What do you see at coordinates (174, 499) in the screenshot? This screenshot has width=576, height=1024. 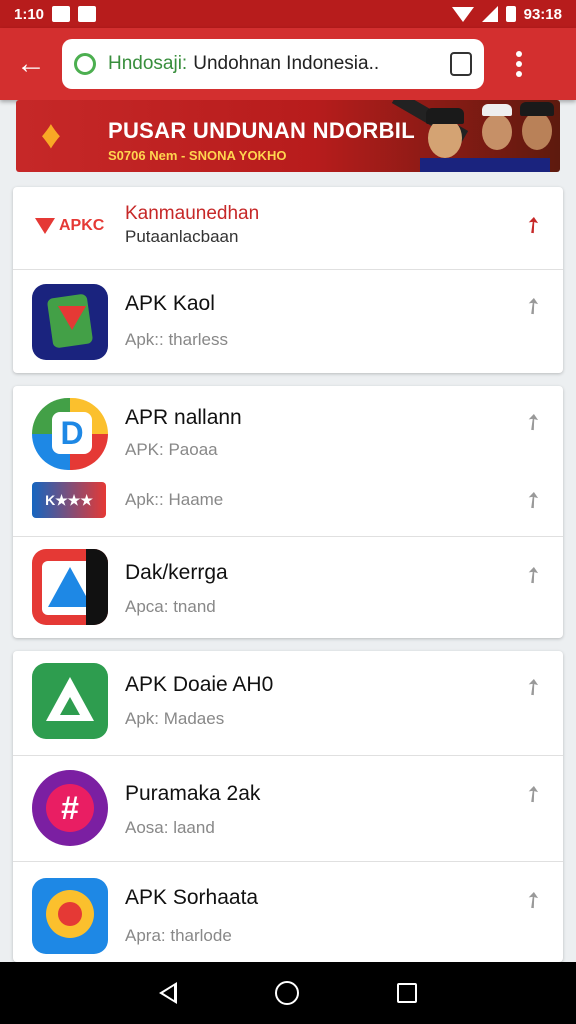 I see `list-item-subtitle: Apk:: Haame` at bounding box center [174, 499].